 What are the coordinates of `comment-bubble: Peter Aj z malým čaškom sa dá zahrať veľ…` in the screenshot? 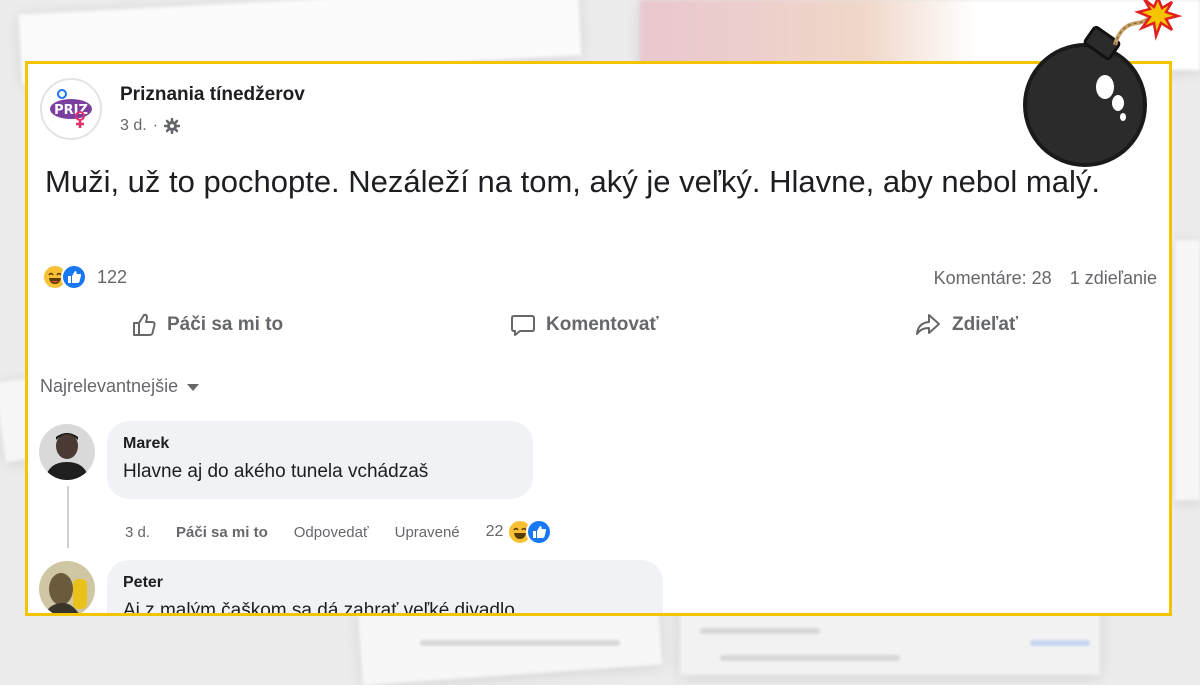 It's located at (385, 588).